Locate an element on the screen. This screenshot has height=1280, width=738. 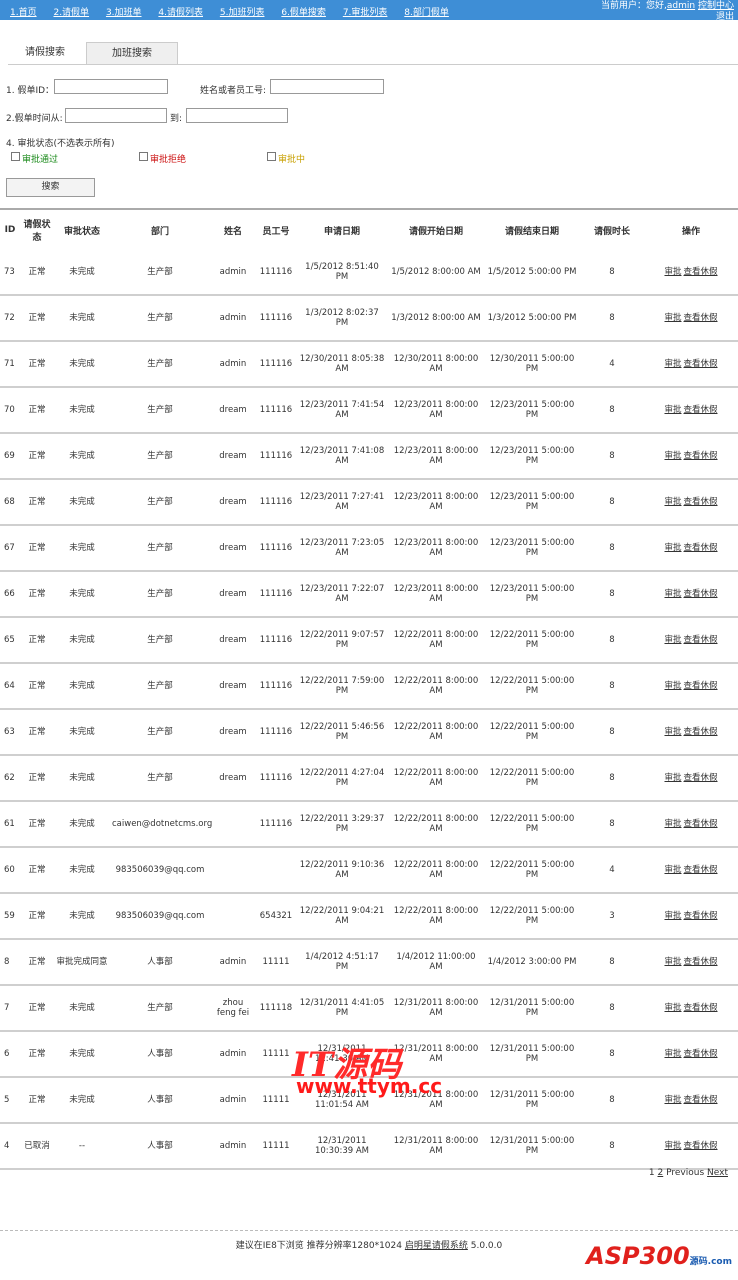
system-link: 启明星请假系统 is located at coordinates (436, 1246).